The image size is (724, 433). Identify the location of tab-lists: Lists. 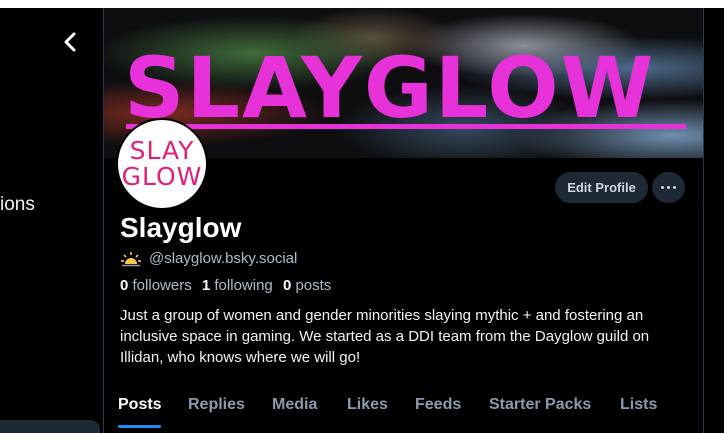
(638, 405).